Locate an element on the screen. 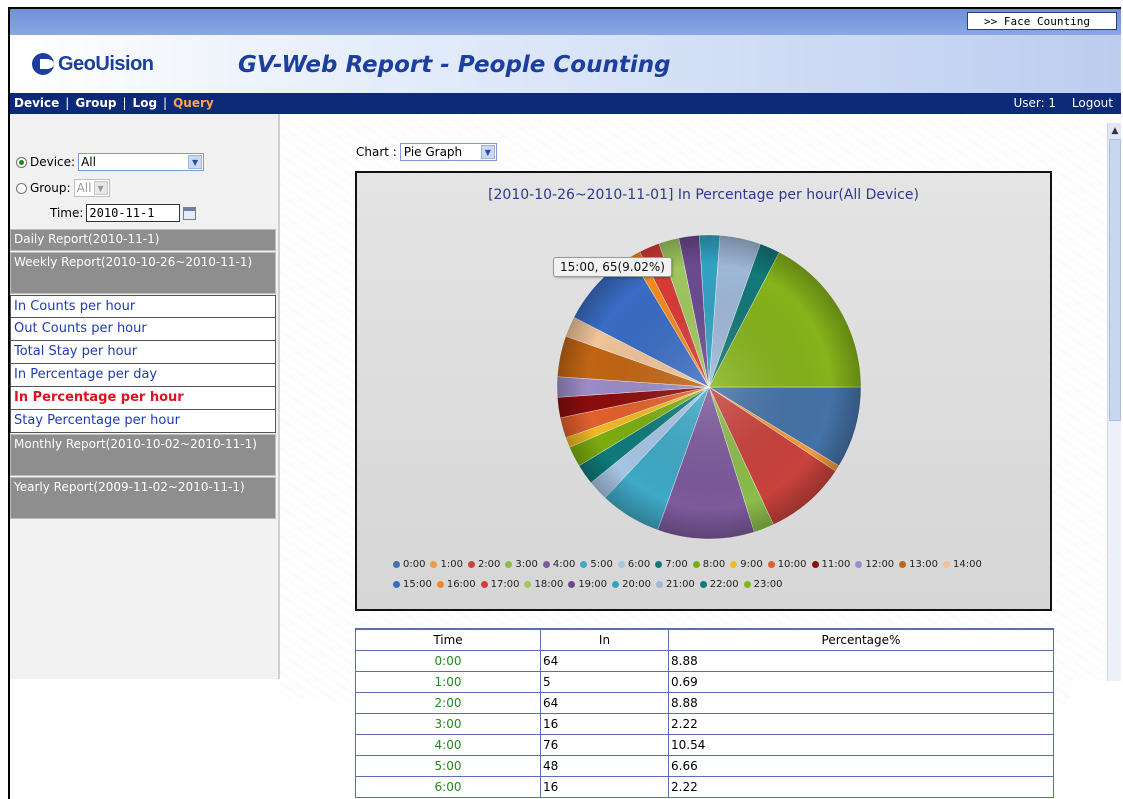 The height and width of the screenshot is (799, 1123). cell-in: 64 is located at coordinates (604, 703).